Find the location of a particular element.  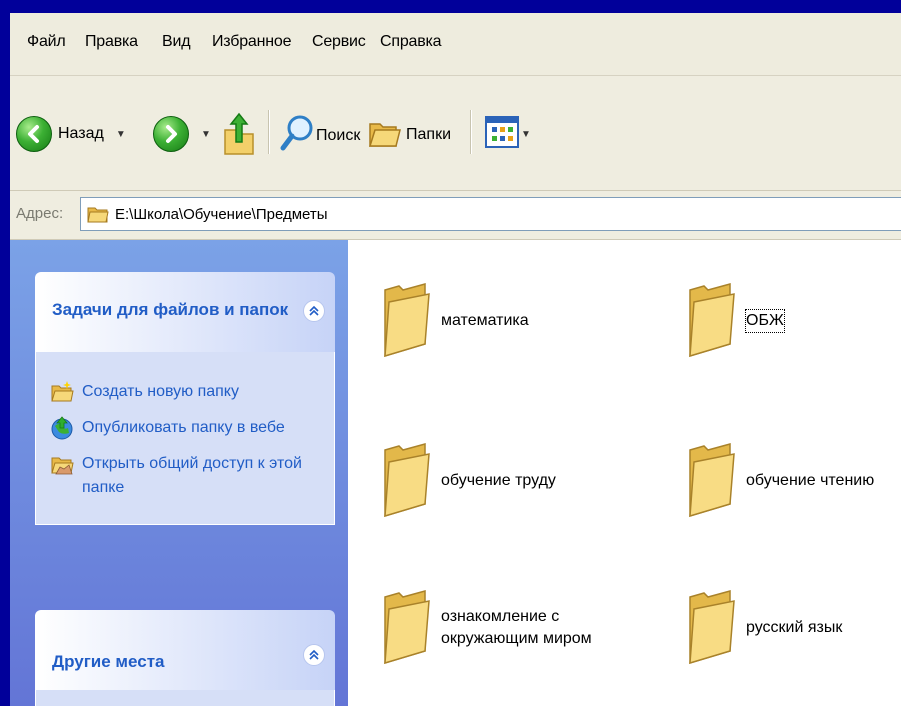

folders-icon is located at coordinates (385, 134).